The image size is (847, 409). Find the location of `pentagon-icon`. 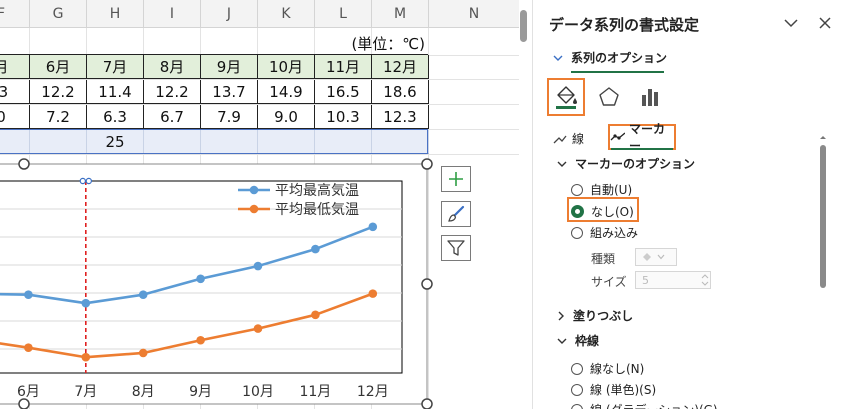

pentagon-icon is located at coordinates (609, 96).